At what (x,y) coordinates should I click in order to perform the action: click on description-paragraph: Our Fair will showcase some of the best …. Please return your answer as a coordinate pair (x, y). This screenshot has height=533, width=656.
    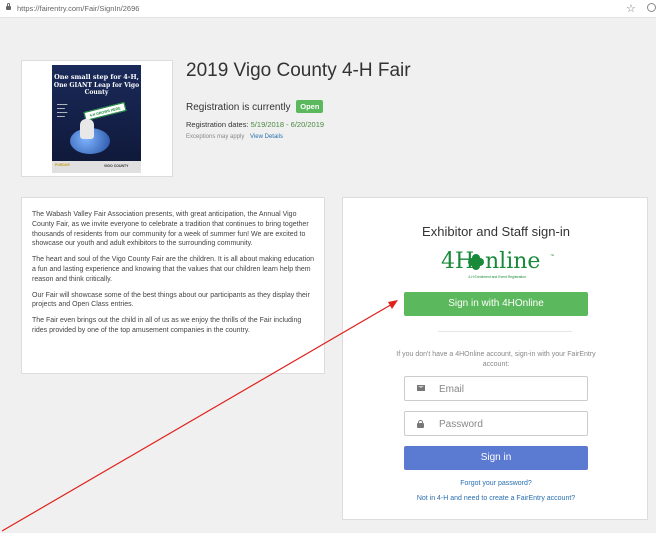
    Looking at the image, I should click on (171, 300).